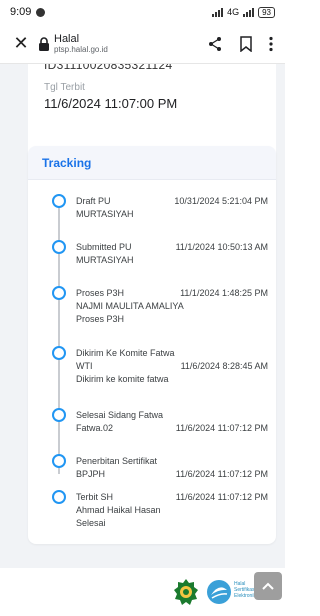 The height and width of the screenshot is (616, 320). What do you see at coordinates (130, 44) in the screenshot?
I see `site-title-block: Halal ptsp.halal.go.id` at bounding box center [130, 44].